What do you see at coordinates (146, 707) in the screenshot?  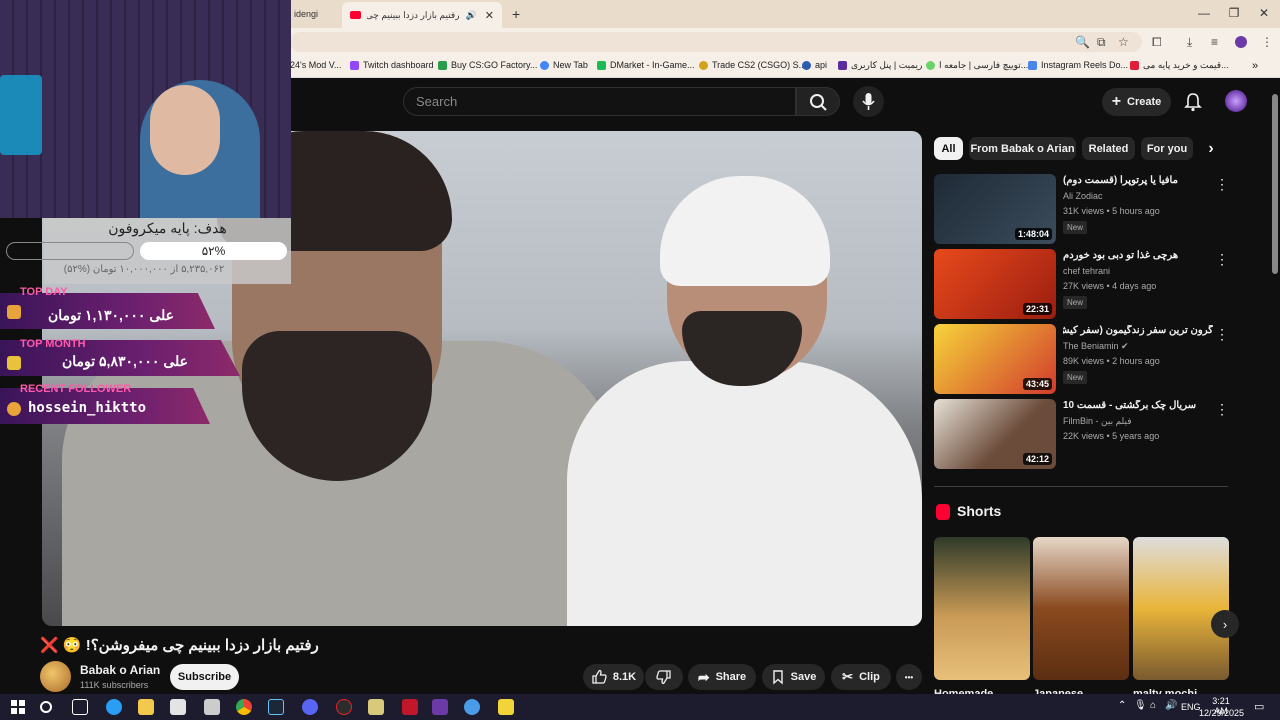 I see `file-explorer-icon` at bounding box center [146, 707].